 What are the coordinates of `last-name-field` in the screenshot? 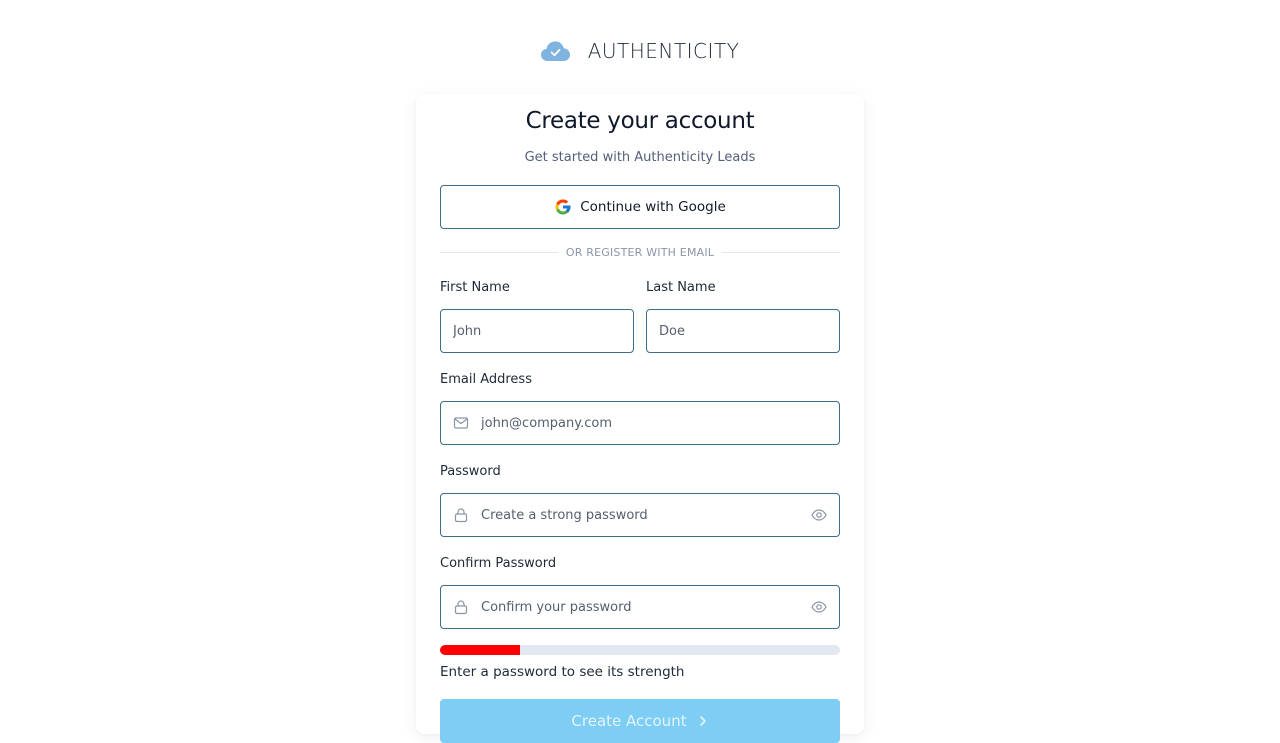 It's located at (743, 331).